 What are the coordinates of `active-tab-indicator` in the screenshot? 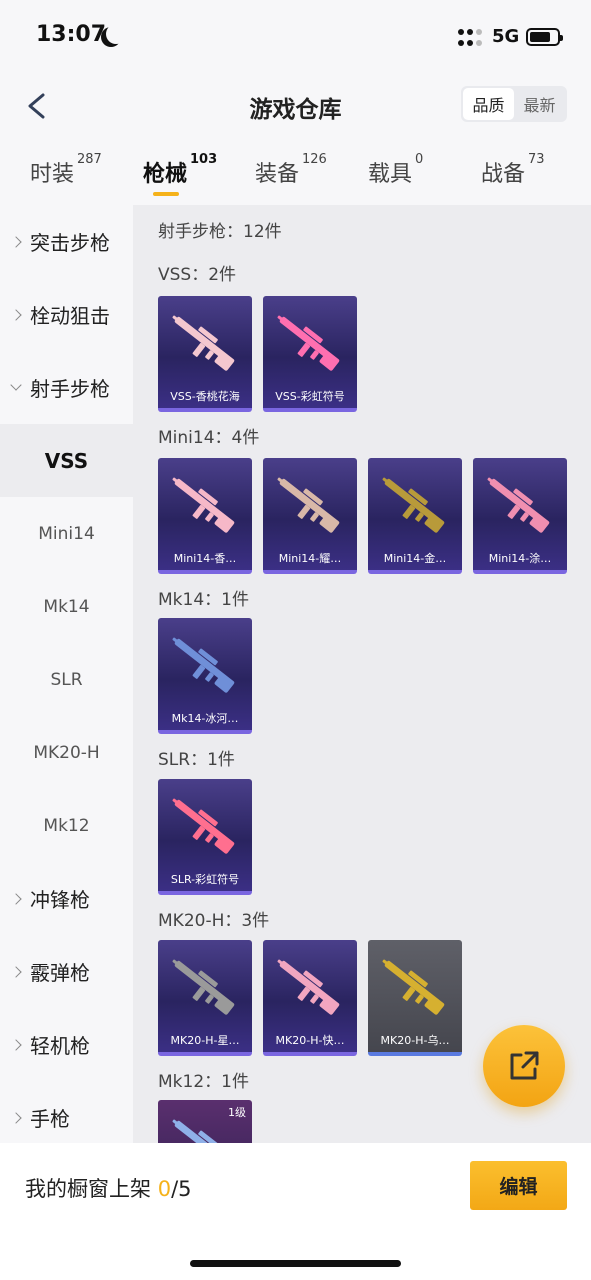 It's located at (166, 194).